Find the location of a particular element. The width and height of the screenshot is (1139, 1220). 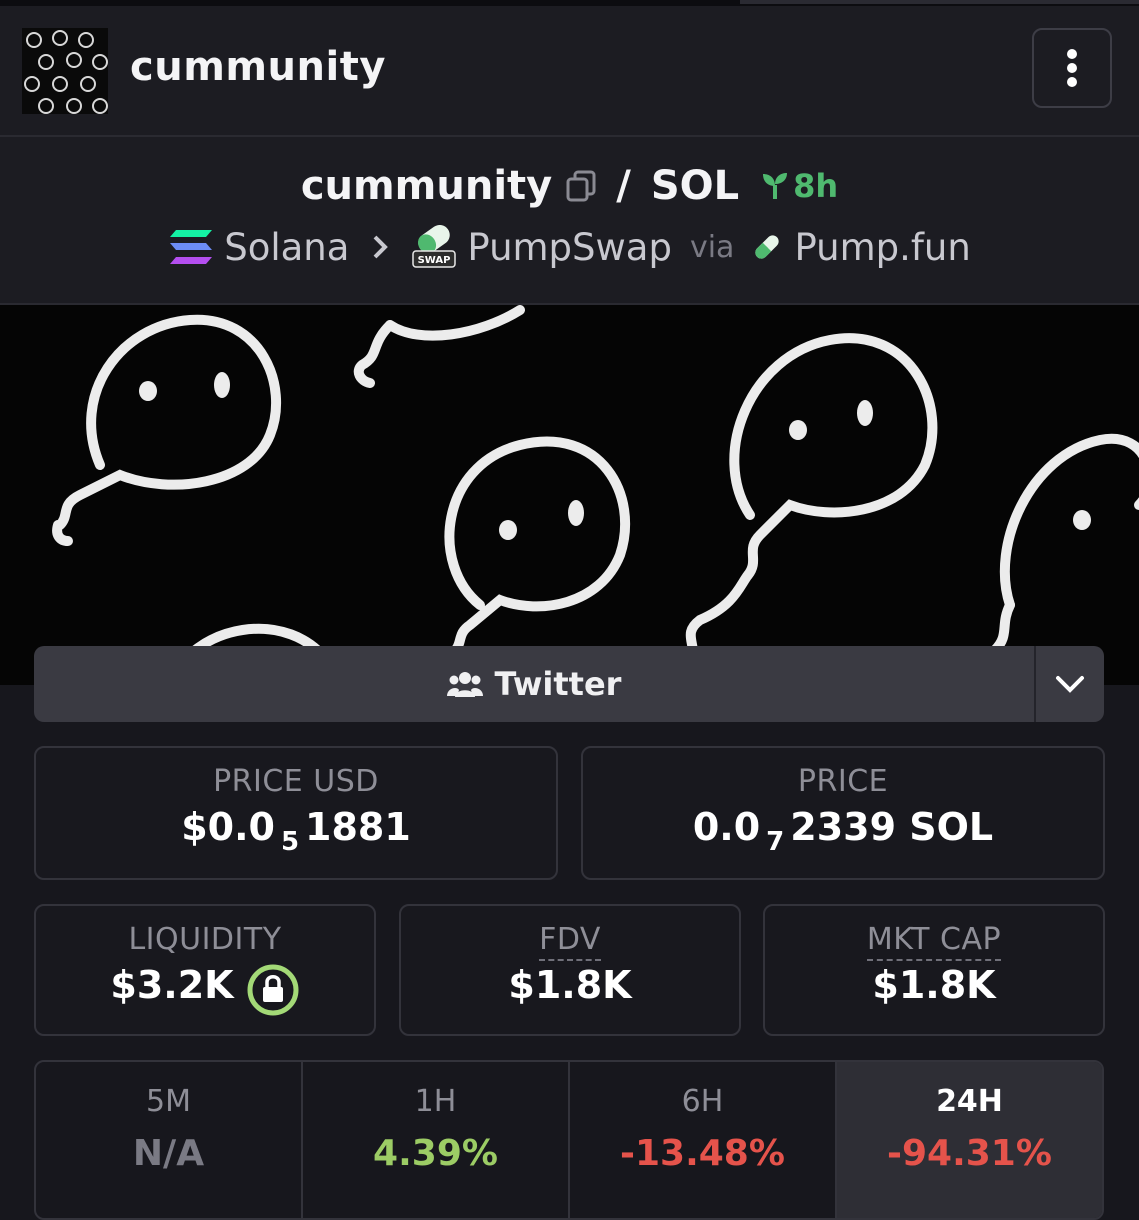

pair-age-value: 8h is located at coordinates (816, 186).